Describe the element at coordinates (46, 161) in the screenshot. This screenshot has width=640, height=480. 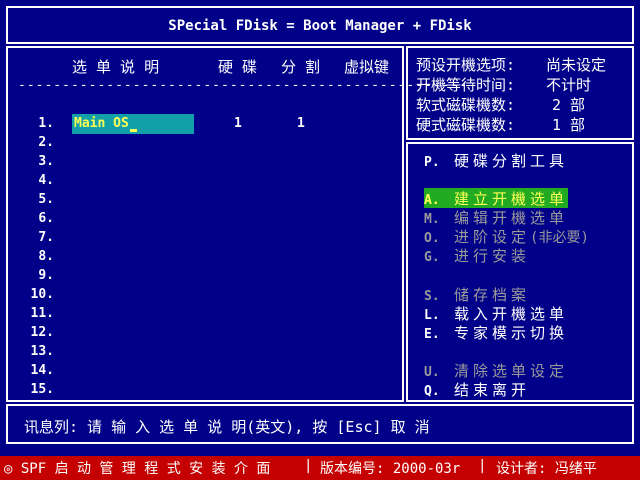
I see `row-number-3: 3.` at that location.